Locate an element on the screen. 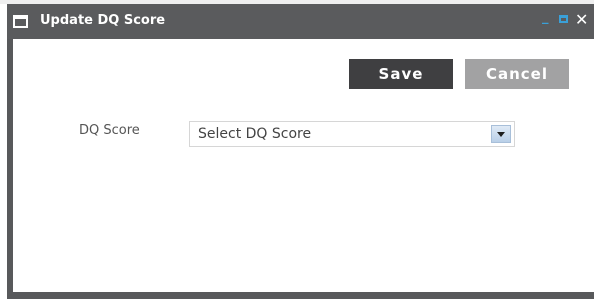 The width and height of the screenshot is (594, 299). dq-score-label: DQ Score is located at coordinates (109, 130).